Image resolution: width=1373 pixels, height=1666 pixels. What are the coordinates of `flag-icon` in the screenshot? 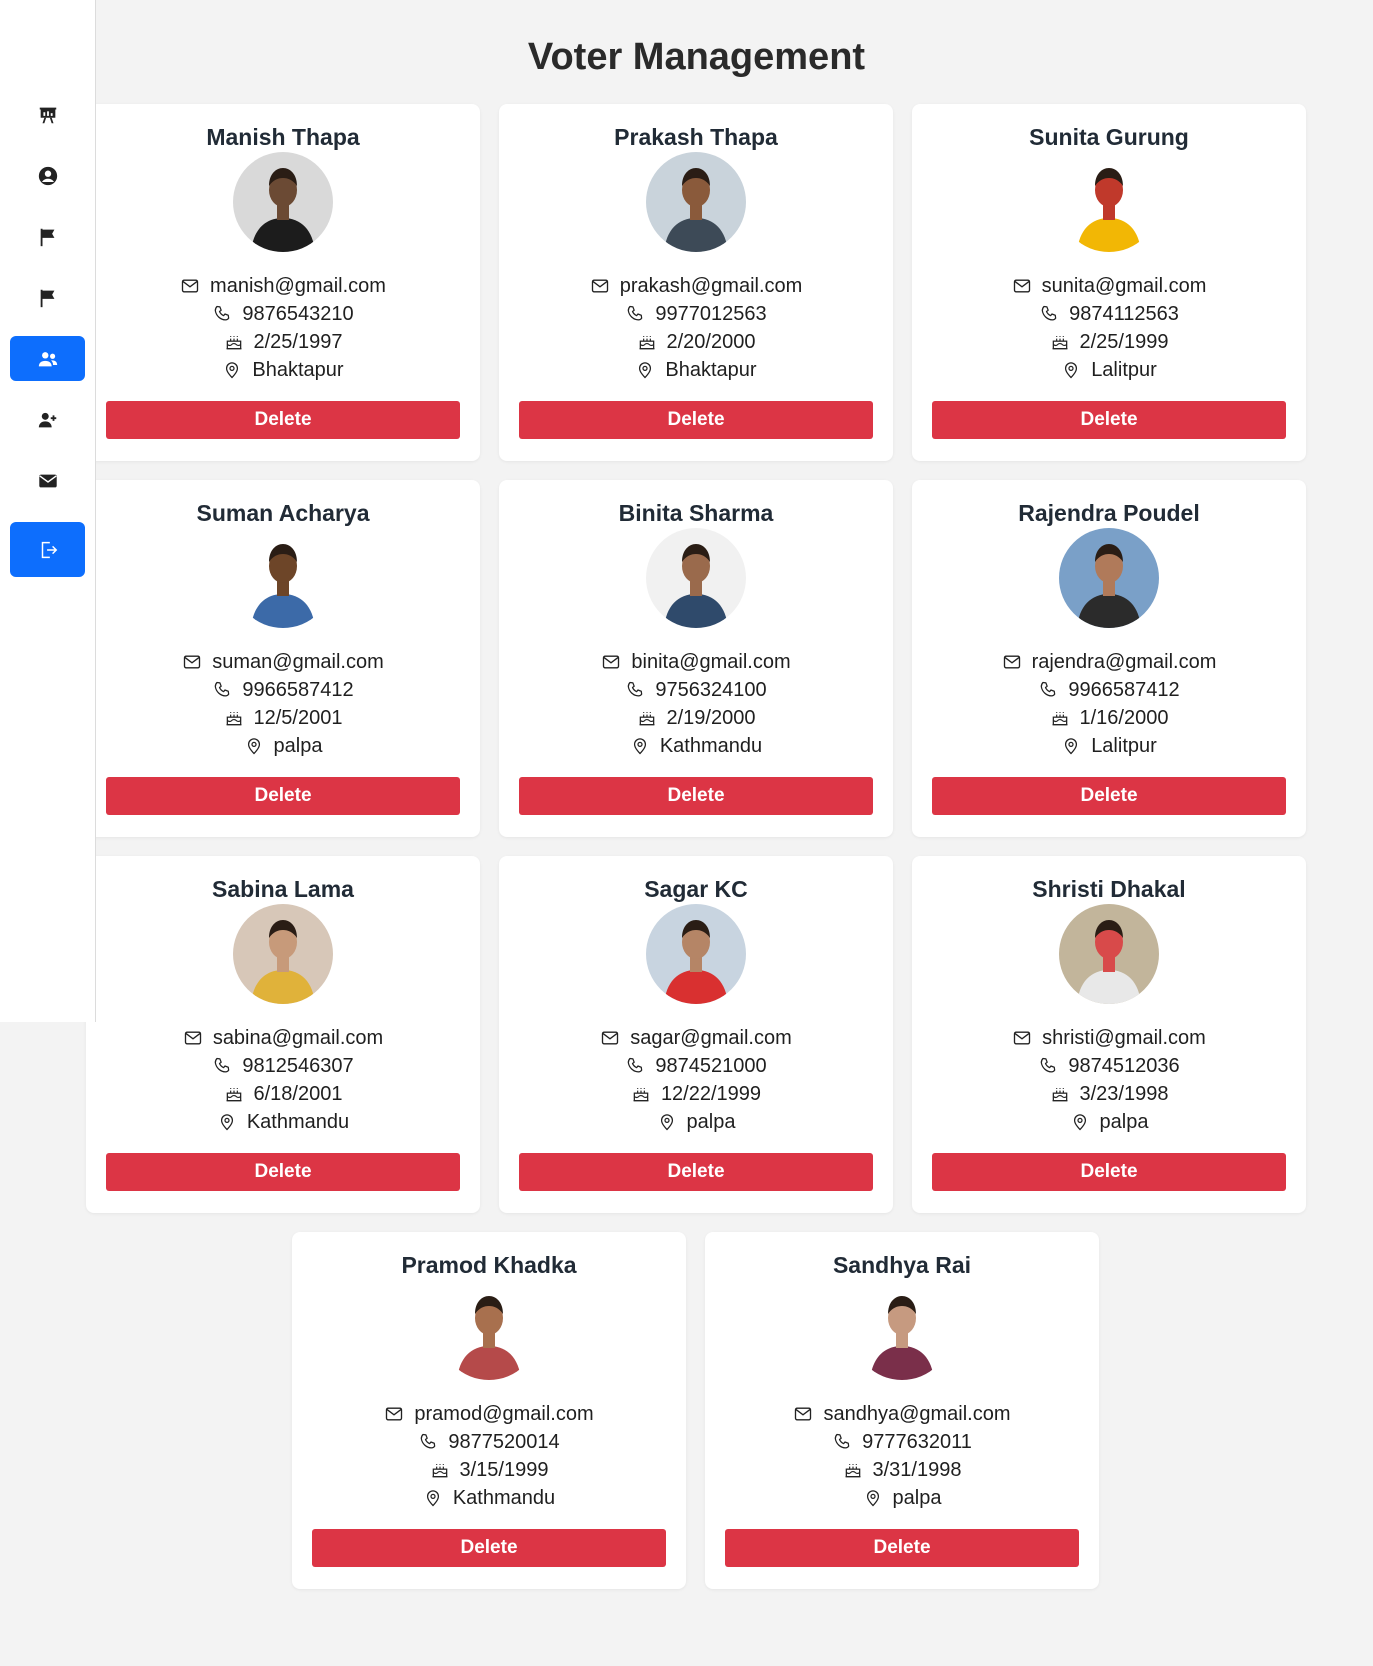 It's located at (47, 298).